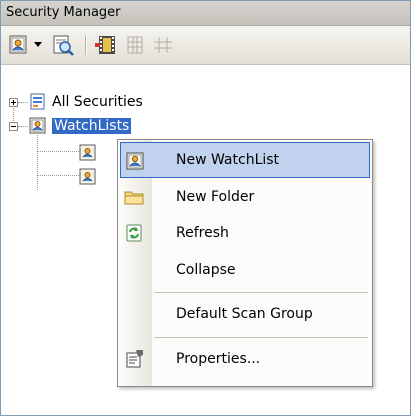 This screenshot has width=411, height=416. Describe the element at coordinates (13, 102) in the screenshot. I see `expand-all-securities-toggle` at that location.